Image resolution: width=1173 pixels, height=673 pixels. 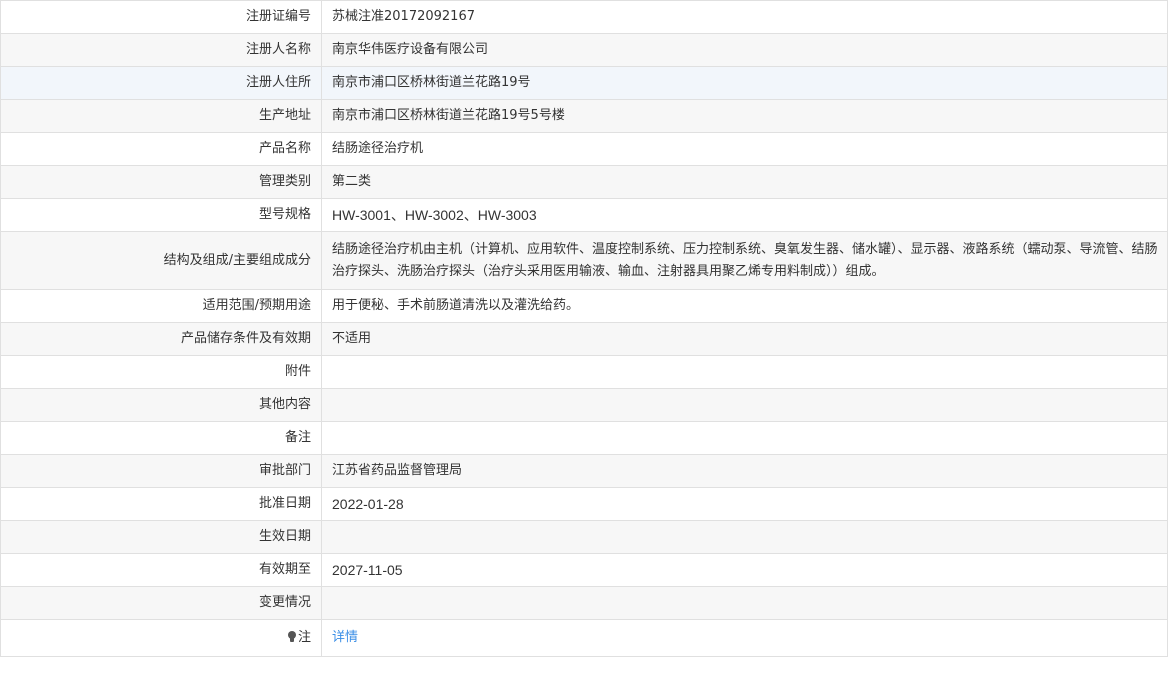 I want to click on row-label-other-content: 其他内容, so click(x=161, y=405).